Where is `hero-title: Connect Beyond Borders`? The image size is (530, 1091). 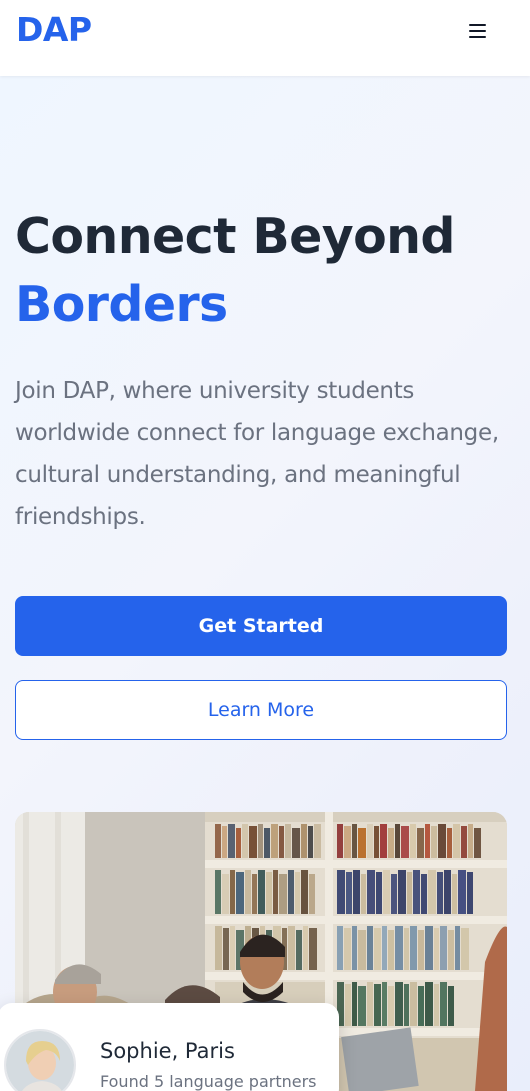 hero-title: Connect Beyond Borders is located at coordinates (270, 271).